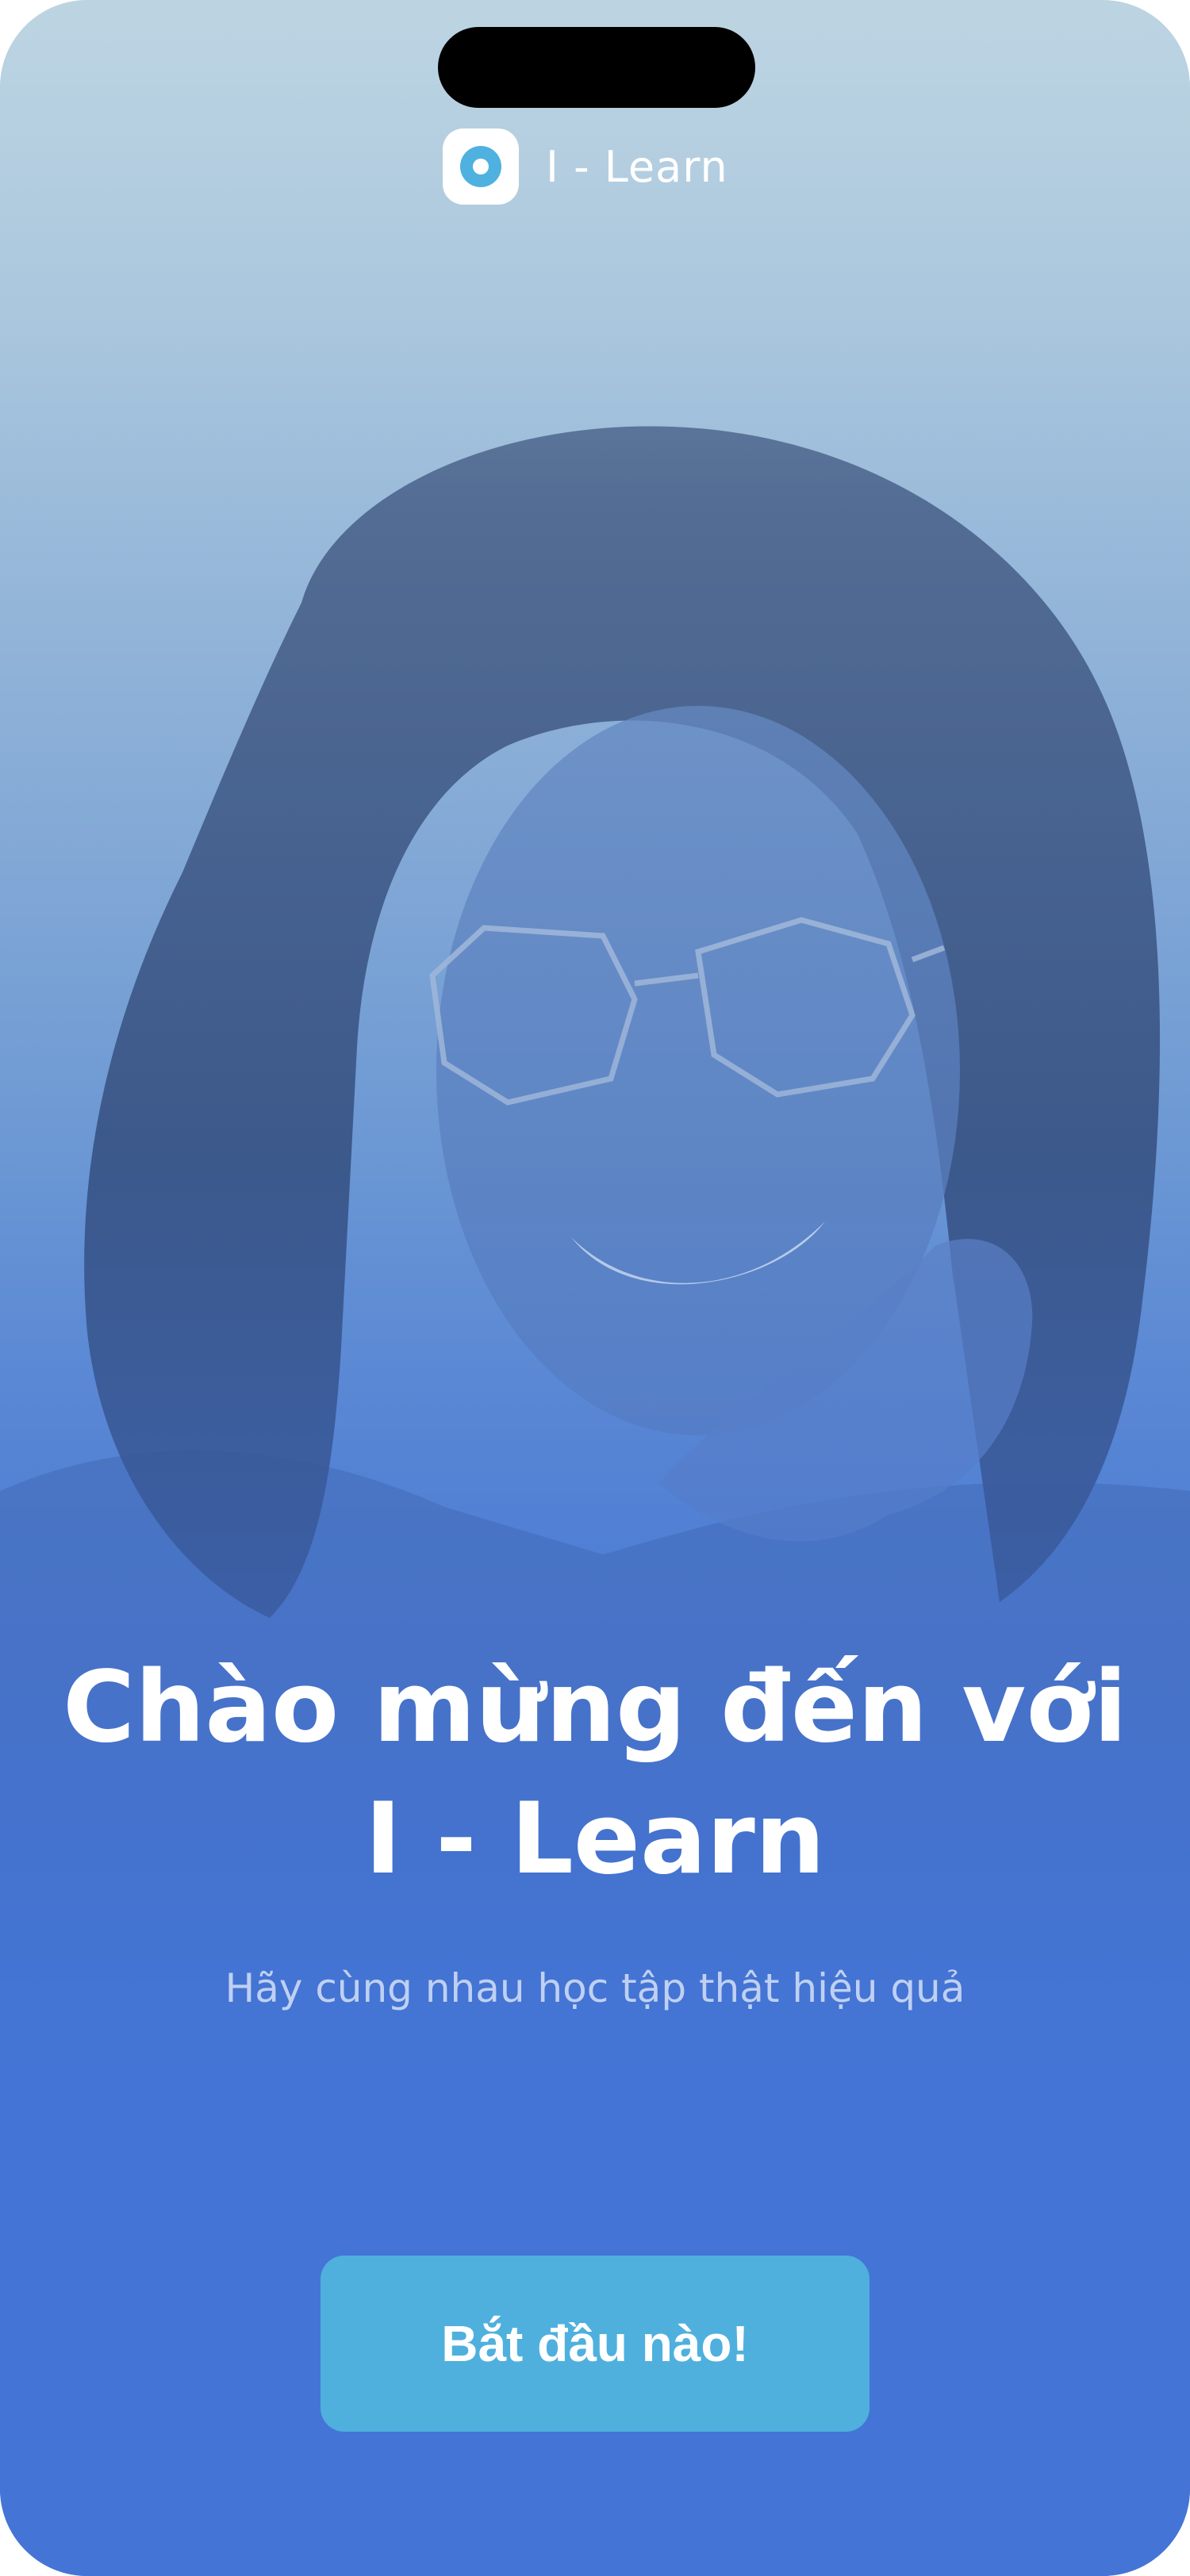  Describe the element at coordinates (595, 1839) in the screenshot. I see `welcome-title-line2: I - Learn` at that location.